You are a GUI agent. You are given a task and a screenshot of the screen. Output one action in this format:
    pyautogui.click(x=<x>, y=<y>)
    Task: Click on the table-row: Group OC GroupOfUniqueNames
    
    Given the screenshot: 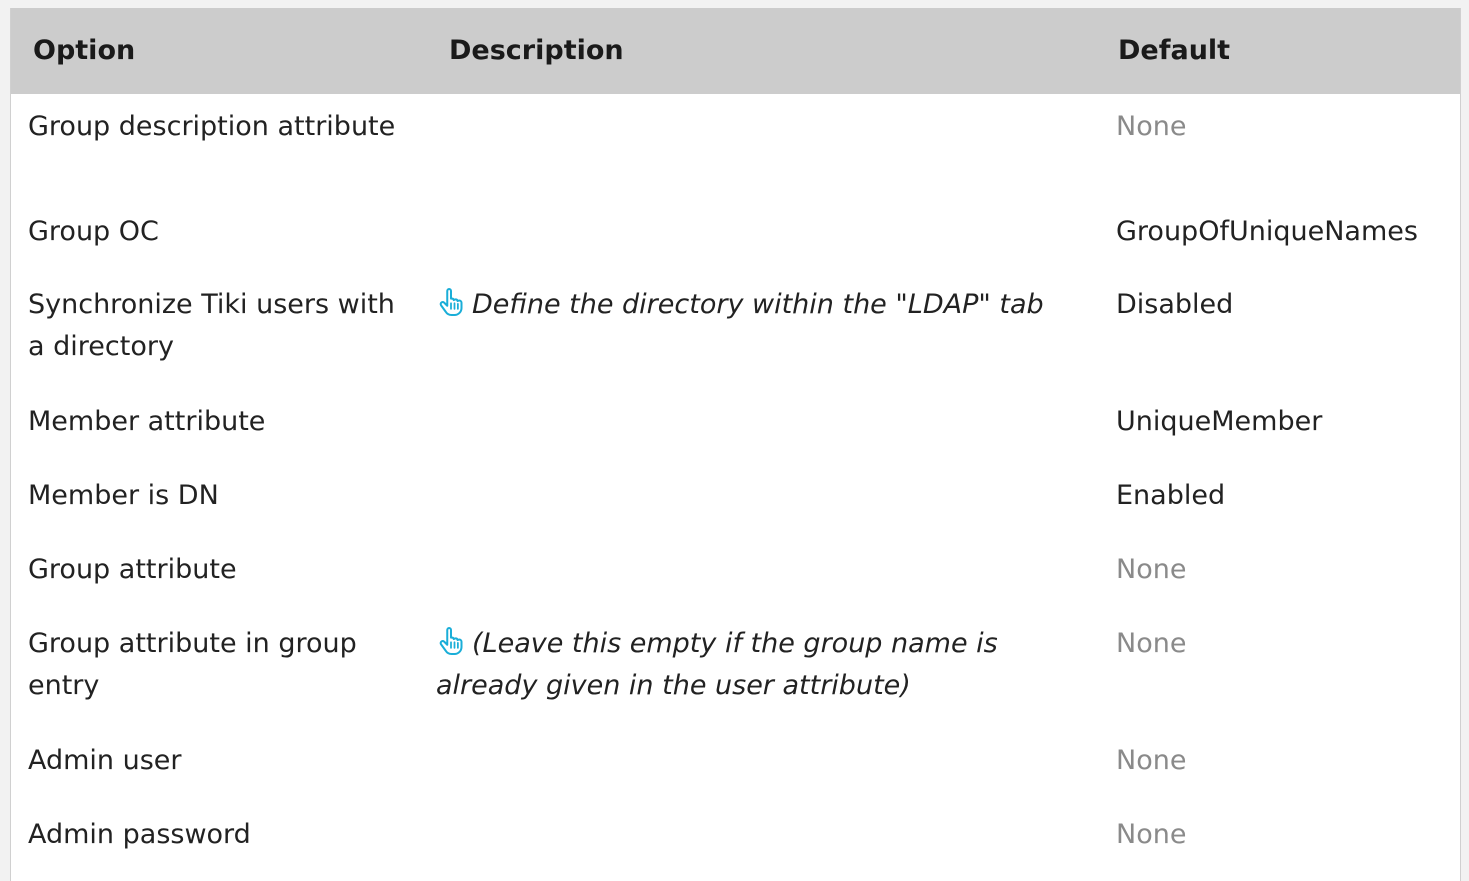 What is the action you would take?
    pyautogui.click(x=735, y=247)
    